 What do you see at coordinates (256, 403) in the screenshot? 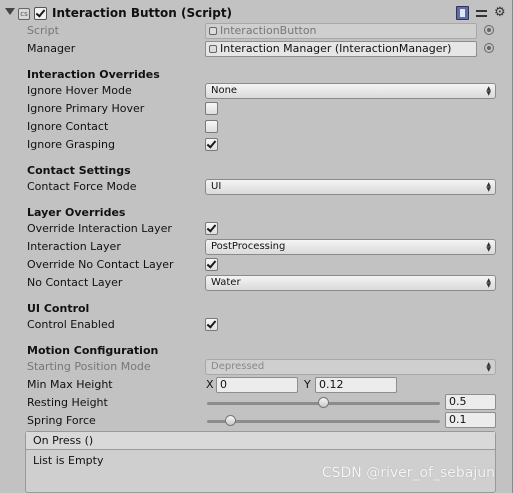
I see `resting-height-row: Resting Height 0.5` at bounding box center [256, 403].